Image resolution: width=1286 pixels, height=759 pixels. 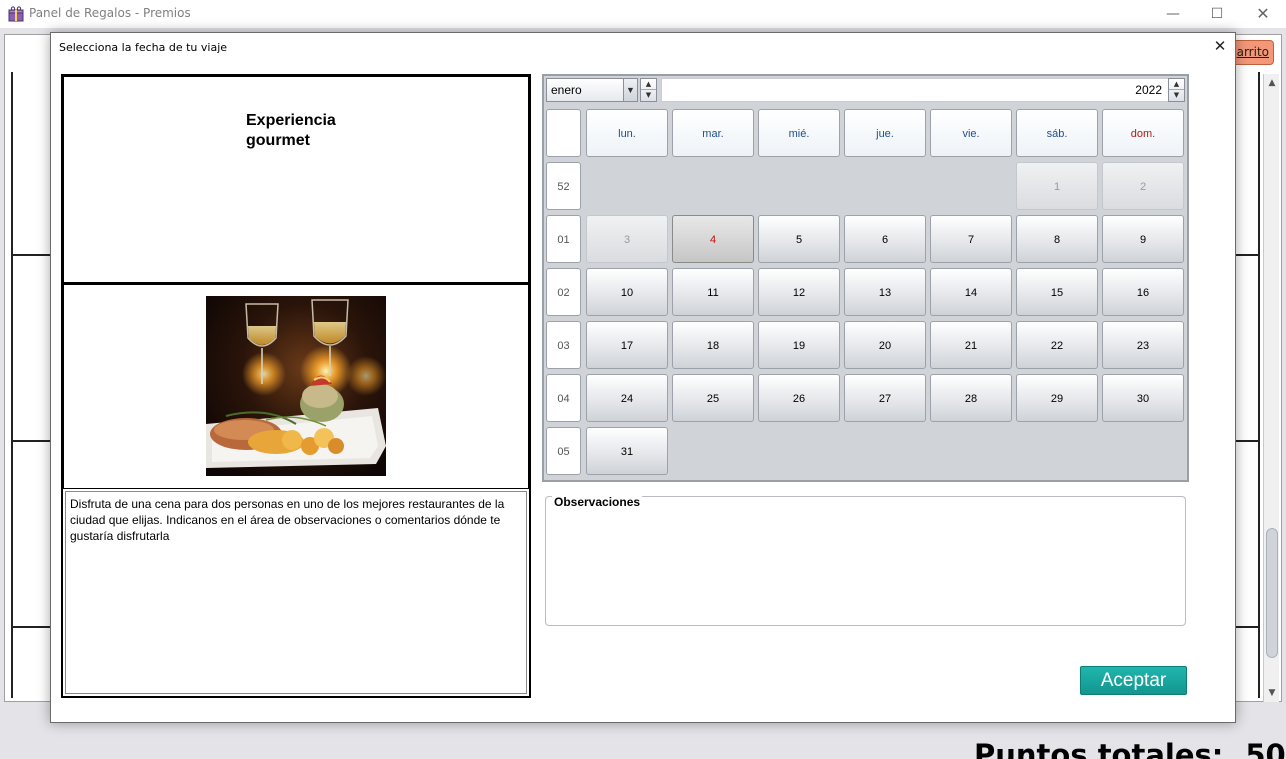 What do you see at coordinates (885, 345) in the screenshot?
I see `day-button: 20` at bounding box center [885, 345].